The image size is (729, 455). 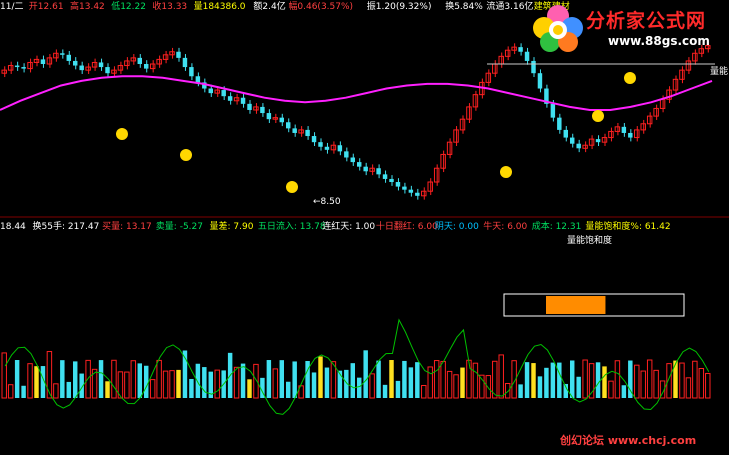 What do you see at coordinates (87, 6) in the screenshot?
I see `header-field: 高13.42` at bounding box center [87, 6].